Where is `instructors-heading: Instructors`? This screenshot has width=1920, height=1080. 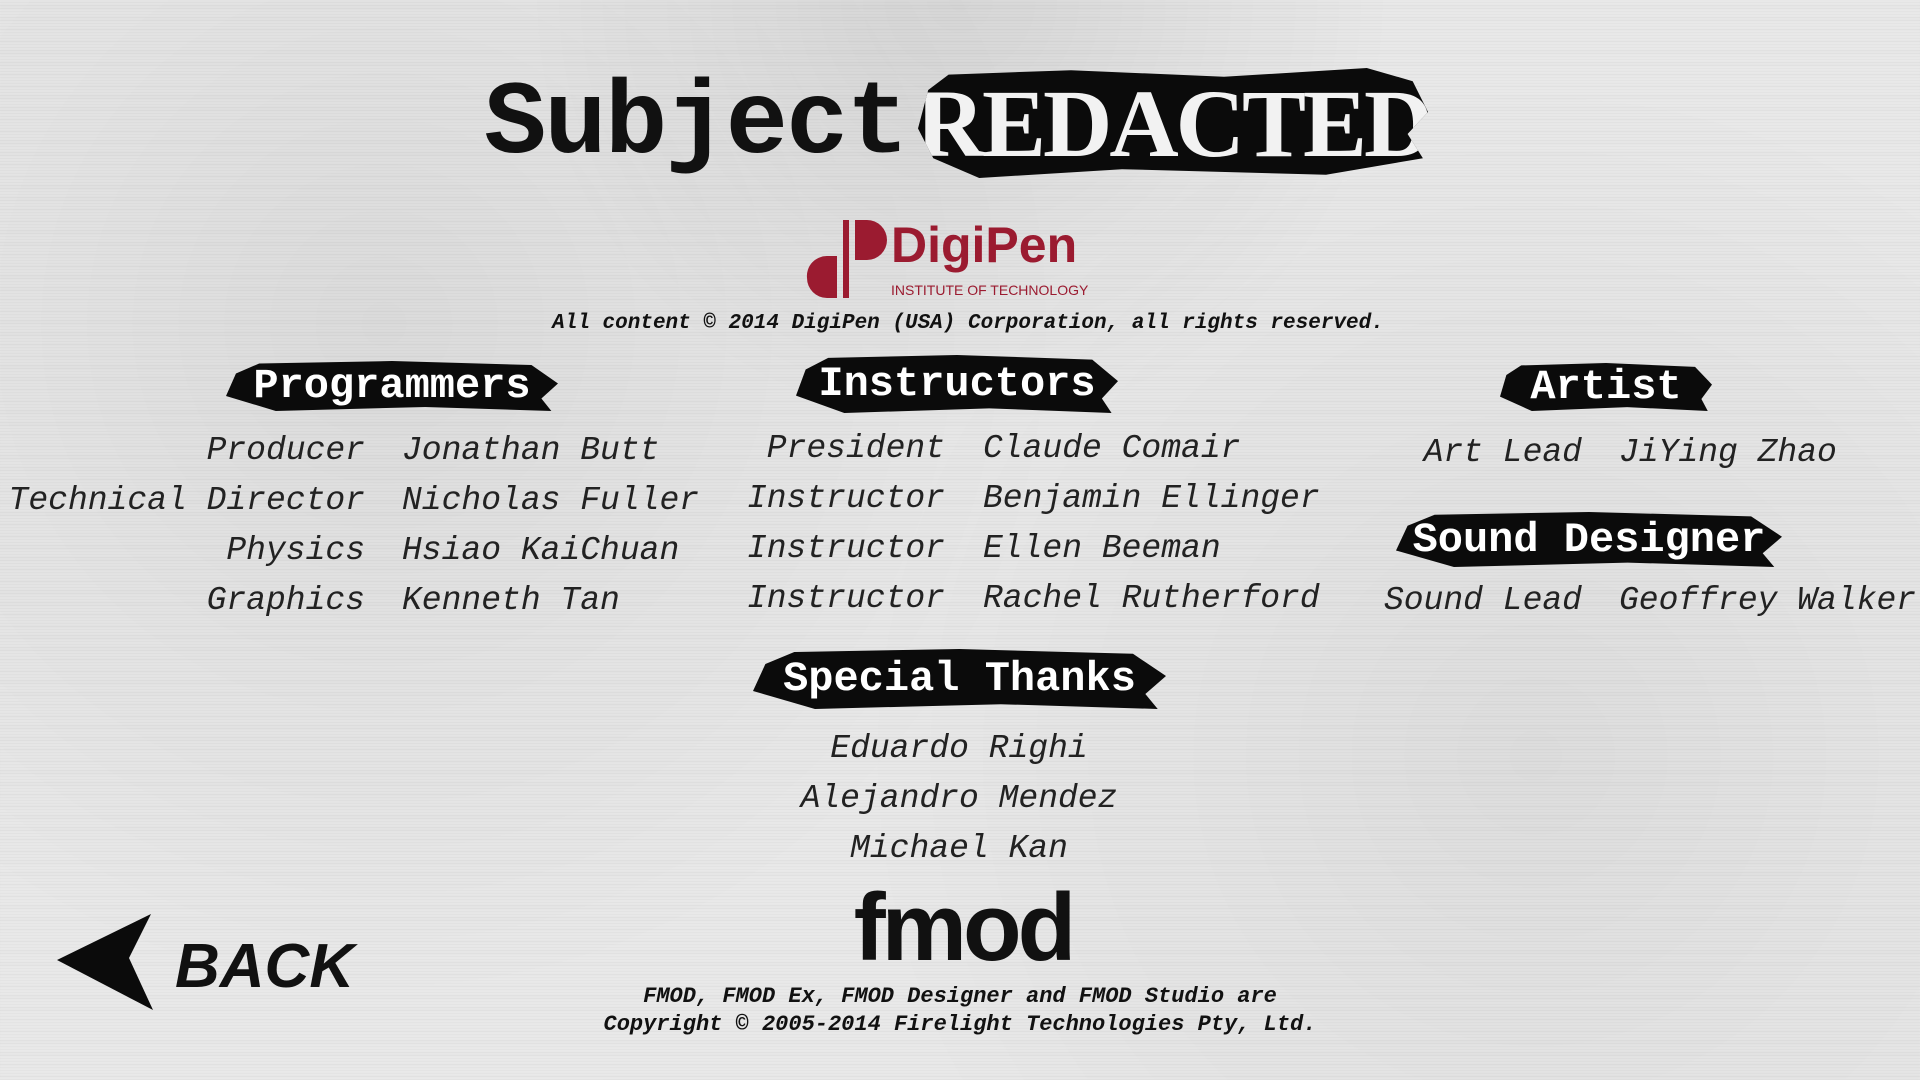 instructors-heading: Instructors is located at coordinates (957, 384).